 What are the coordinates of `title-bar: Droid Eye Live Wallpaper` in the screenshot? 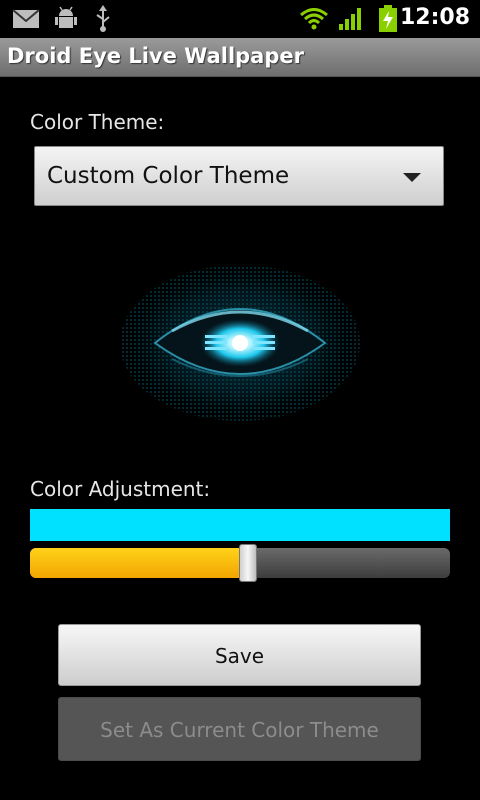 It's located at (240, 57).